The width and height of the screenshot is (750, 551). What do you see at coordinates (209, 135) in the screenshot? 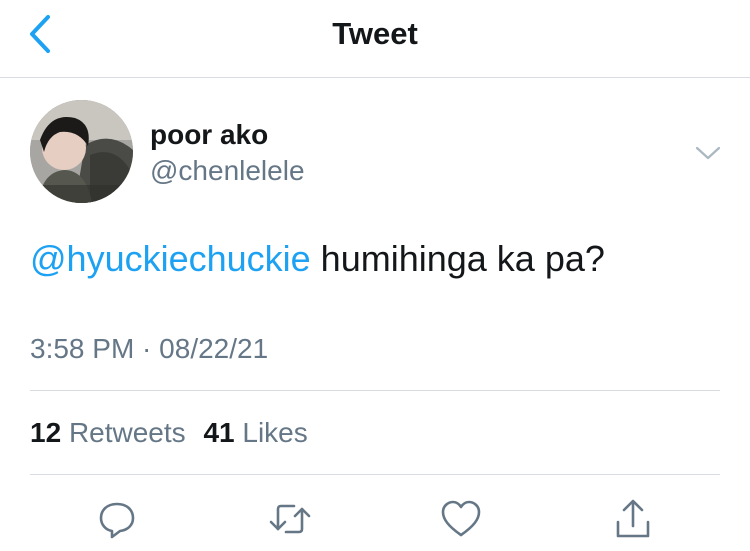
I see `author-display-name: poor ako` at bounding box center [209, 135].